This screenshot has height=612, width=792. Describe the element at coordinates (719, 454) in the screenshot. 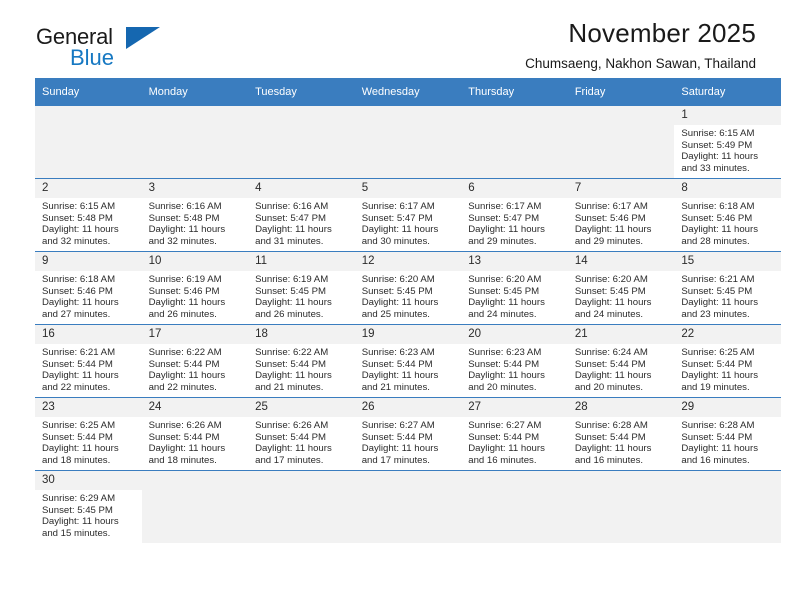

I see `daylight-text: Daylight: 11 hours and 16 minutes.` at that location.